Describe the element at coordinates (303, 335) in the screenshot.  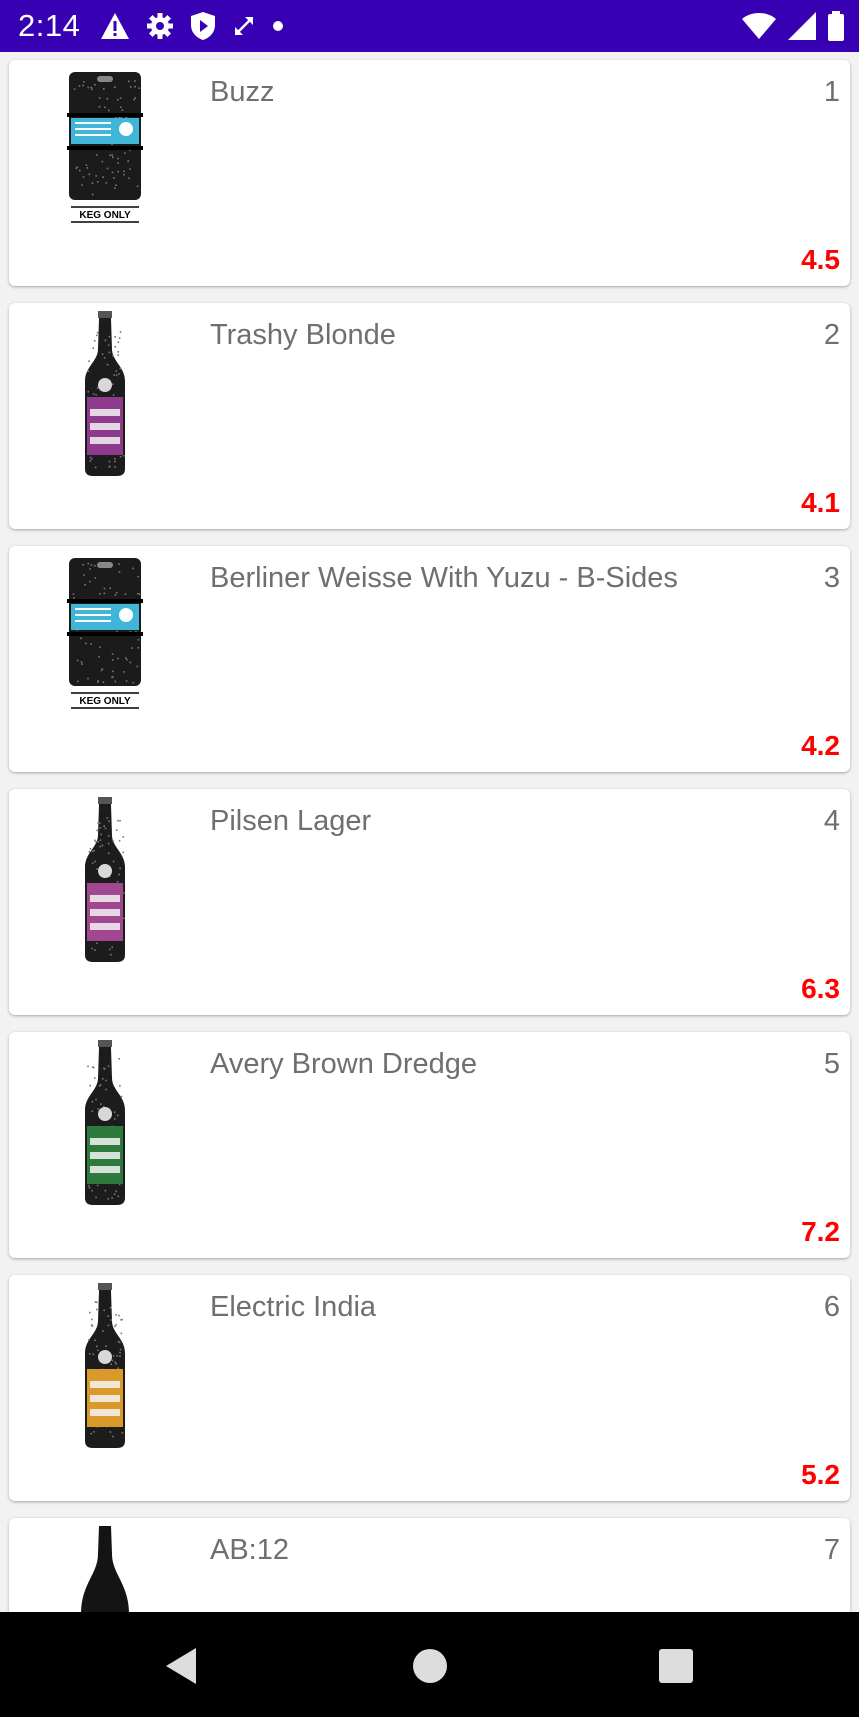
I see `beer-name: Trashy Blonde` at that location.